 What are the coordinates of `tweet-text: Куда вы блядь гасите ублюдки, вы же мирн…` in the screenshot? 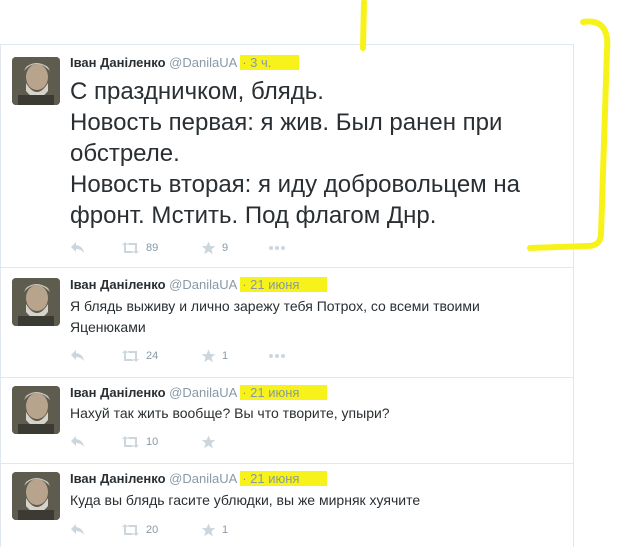 It's located at (315, 500).